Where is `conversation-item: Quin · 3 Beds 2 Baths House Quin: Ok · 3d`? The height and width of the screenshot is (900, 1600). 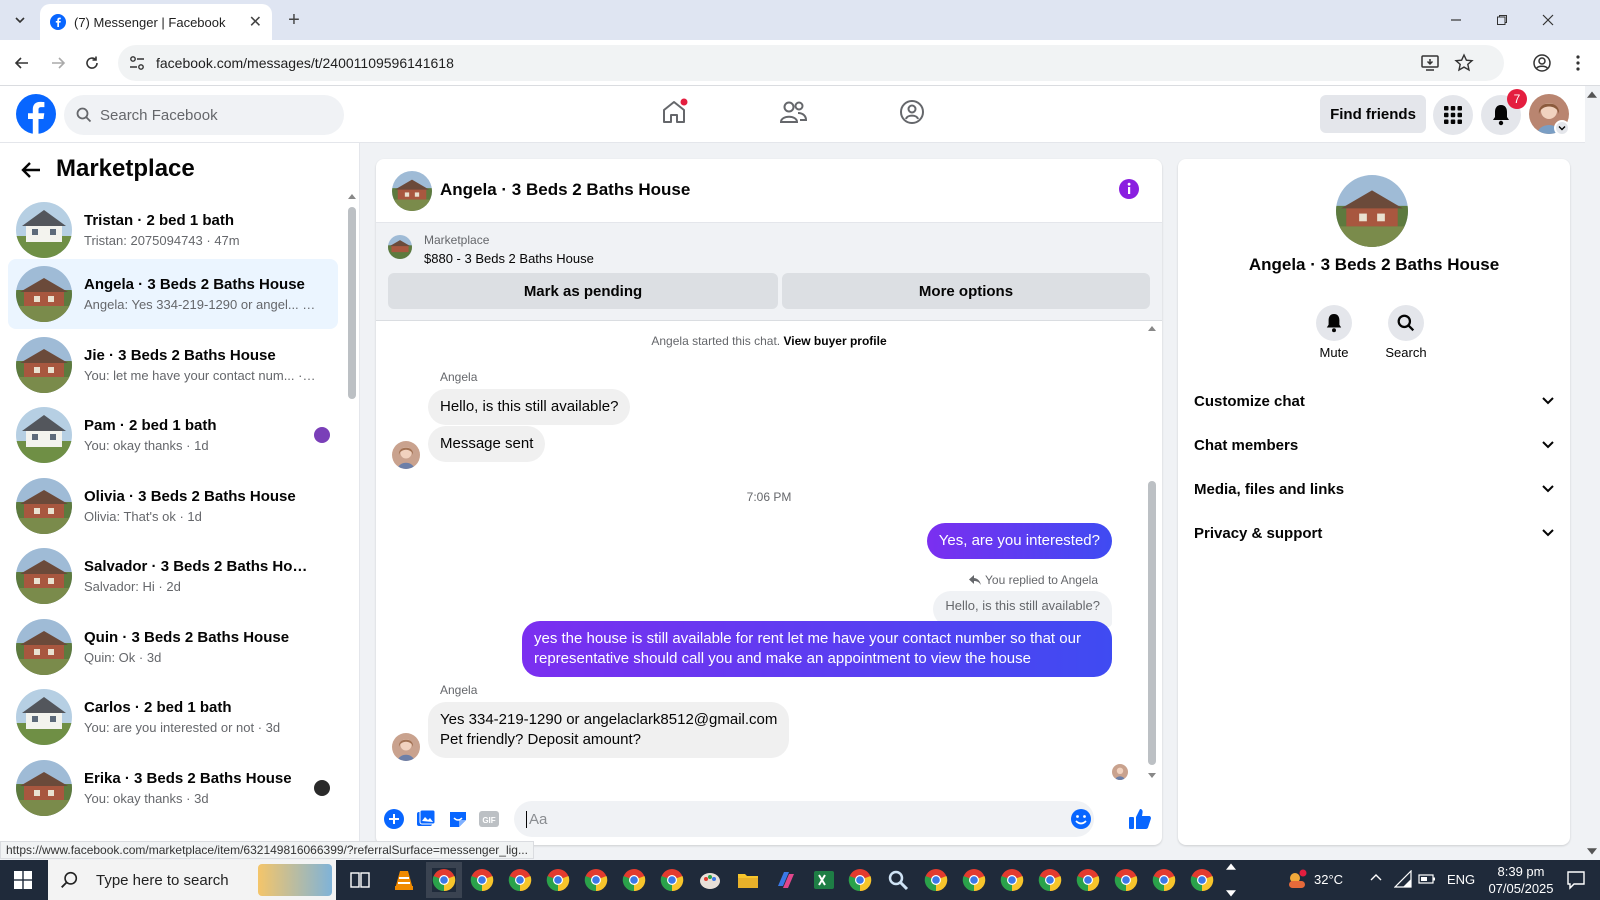
conversation-item: Quin · 3 Beds 2 Baths House Quin: Ok · 3d is located at coordinates (173, 647).